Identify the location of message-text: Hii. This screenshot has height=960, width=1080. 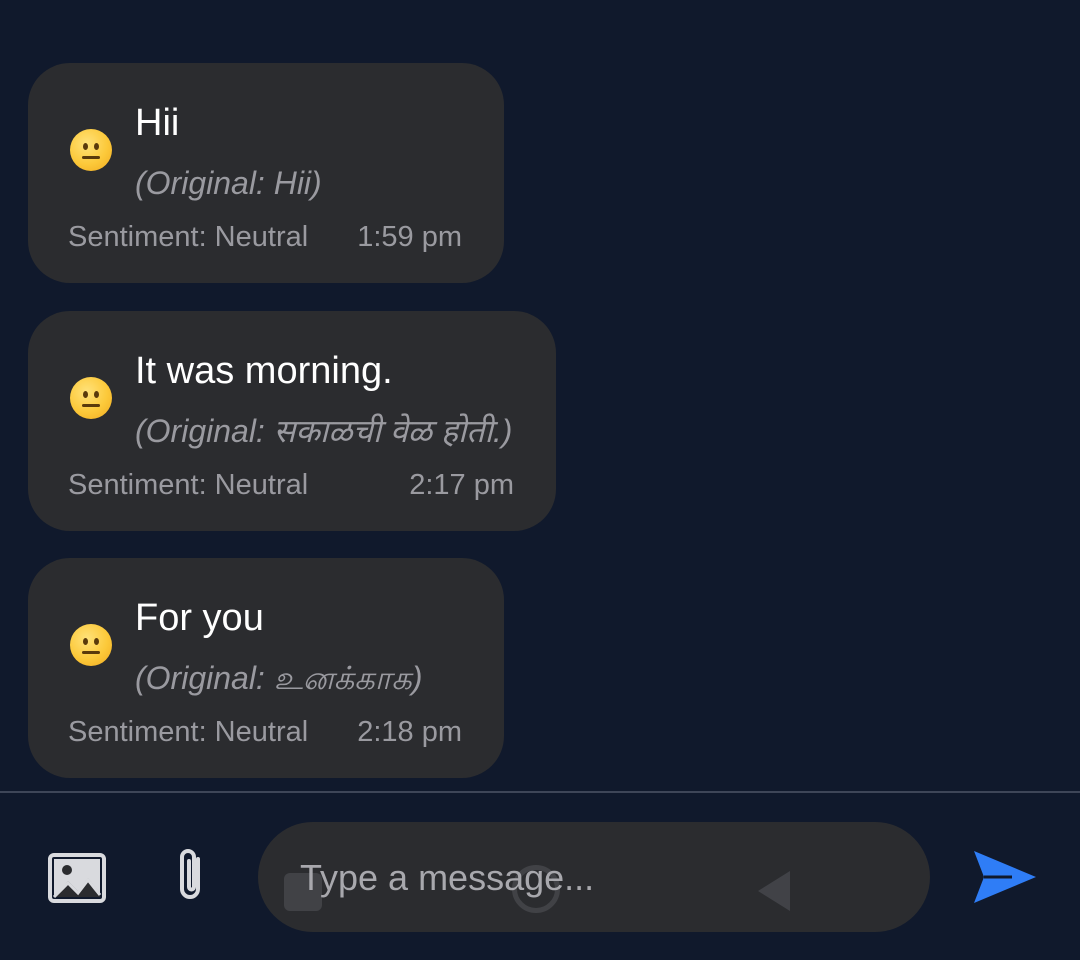
(157, 123).